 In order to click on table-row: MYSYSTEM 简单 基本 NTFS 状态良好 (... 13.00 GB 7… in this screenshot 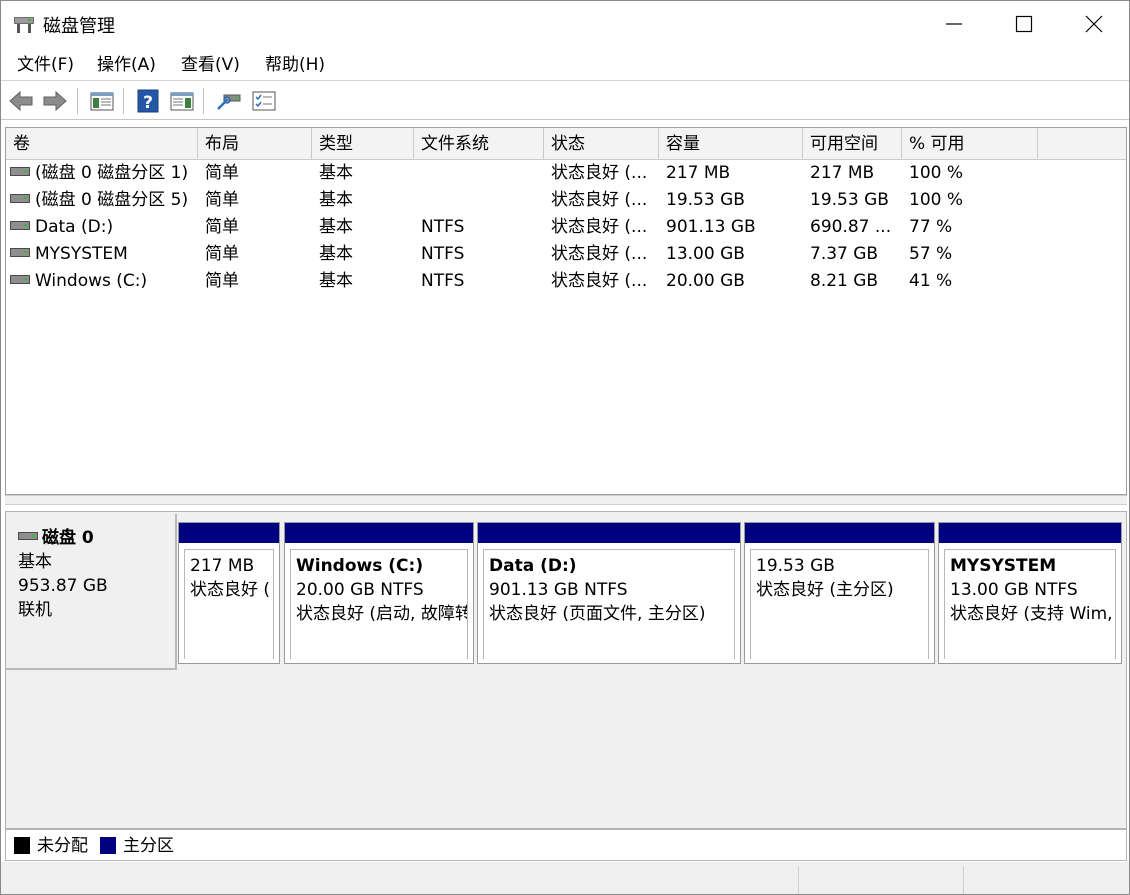, I will do `click(566, 254)`.